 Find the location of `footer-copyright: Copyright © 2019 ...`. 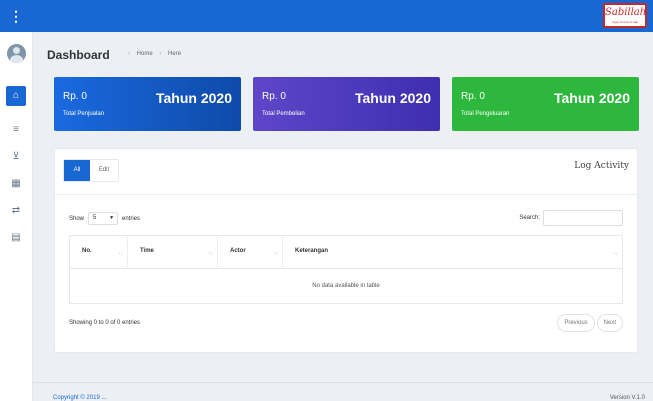

footer-copyright: Copyright © 2019 ... is located at coordinates (79, 398).